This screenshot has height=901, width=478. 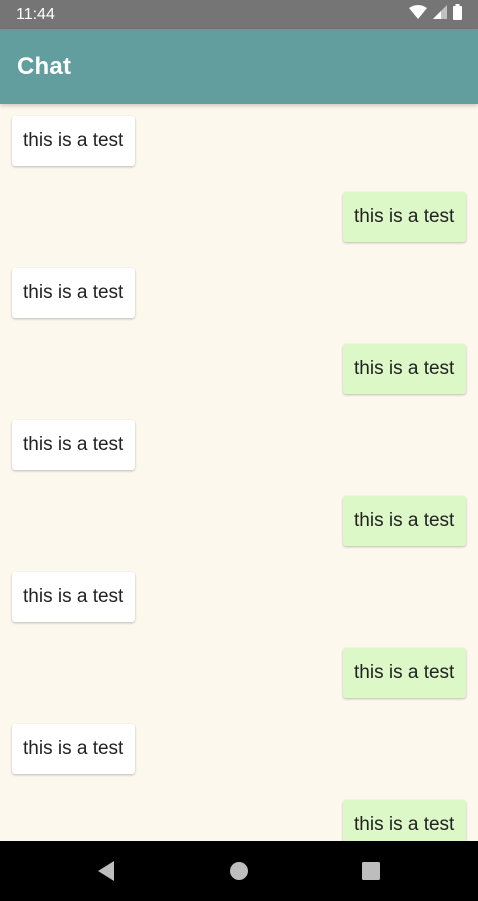 What do you see at coordinates (44, 66) in the screenshot?
I see `app-title: Chat` at bounding box center [44, 66].